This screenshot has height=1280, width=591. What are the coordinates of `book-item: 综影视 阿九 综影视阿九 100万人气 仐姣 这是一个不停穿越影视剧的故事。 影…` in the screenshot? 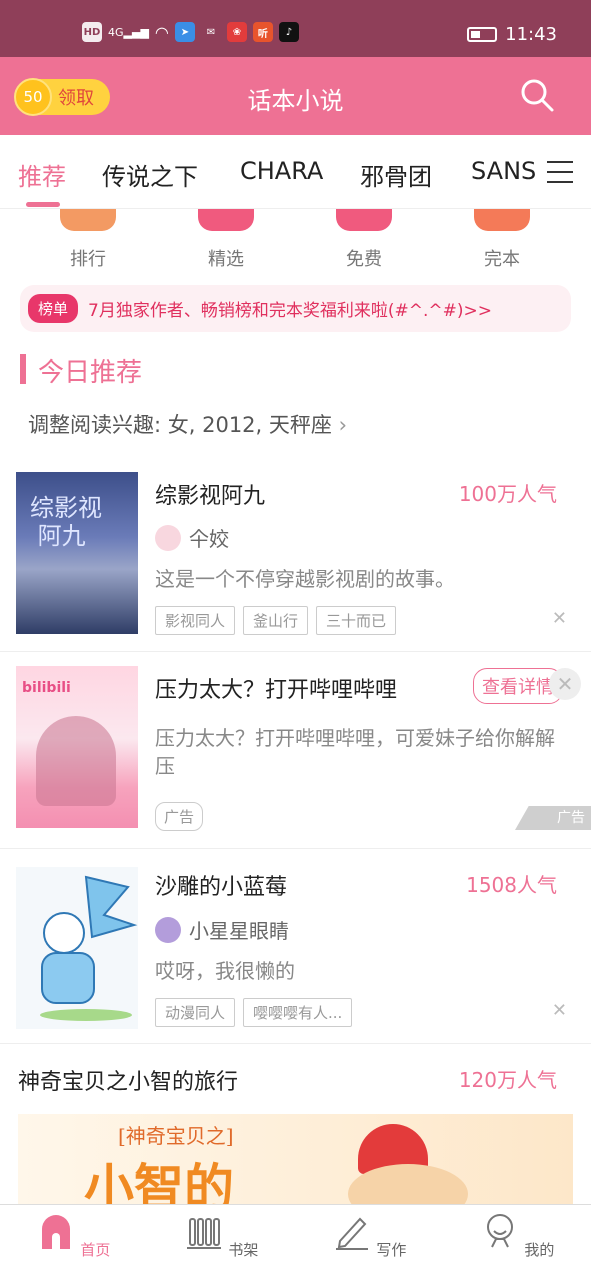 It's located at (295, 557).